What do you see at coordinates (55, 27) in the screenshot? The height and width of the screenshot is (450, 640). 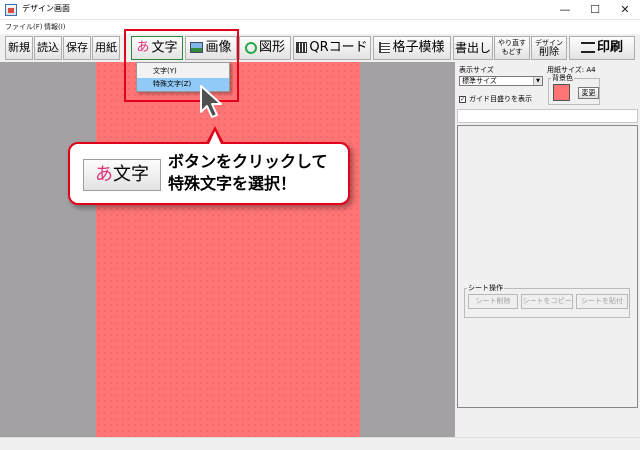 I see `menu-info: 情報(I)` at bounding box center [55, 27].